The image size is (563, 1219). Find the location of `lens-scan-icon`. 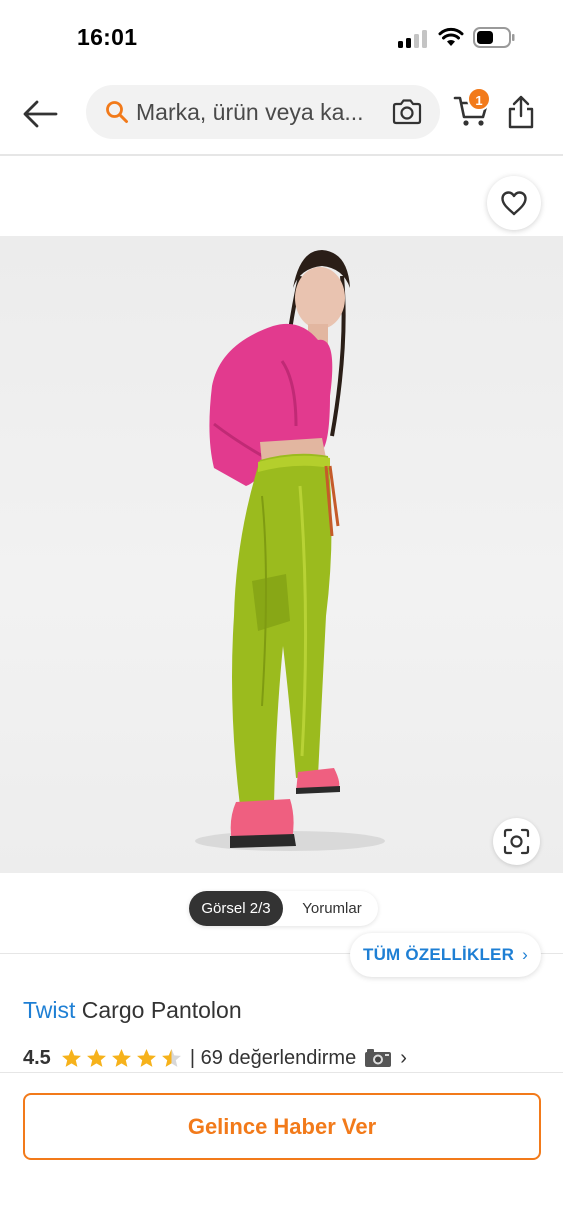

lens-scan-icon is located at coordinates (516, 841).